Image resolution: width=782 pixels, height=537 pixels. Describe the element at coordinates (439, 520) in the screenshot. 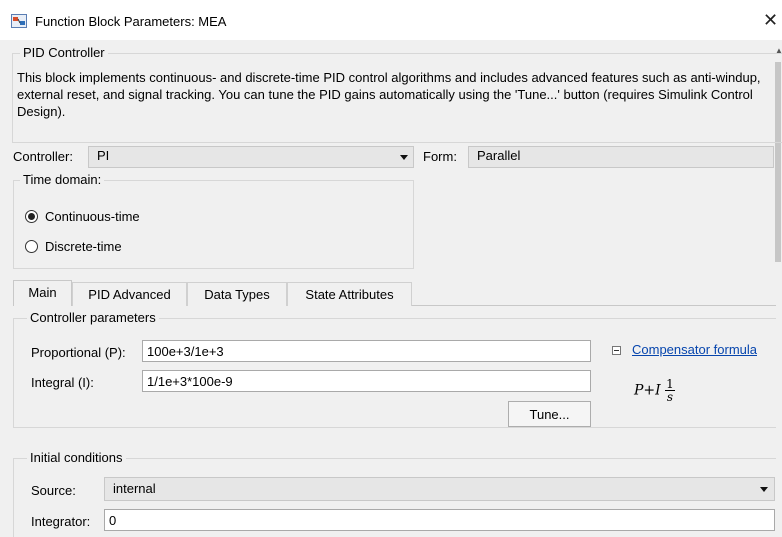

I see `integrator-input` at that location.